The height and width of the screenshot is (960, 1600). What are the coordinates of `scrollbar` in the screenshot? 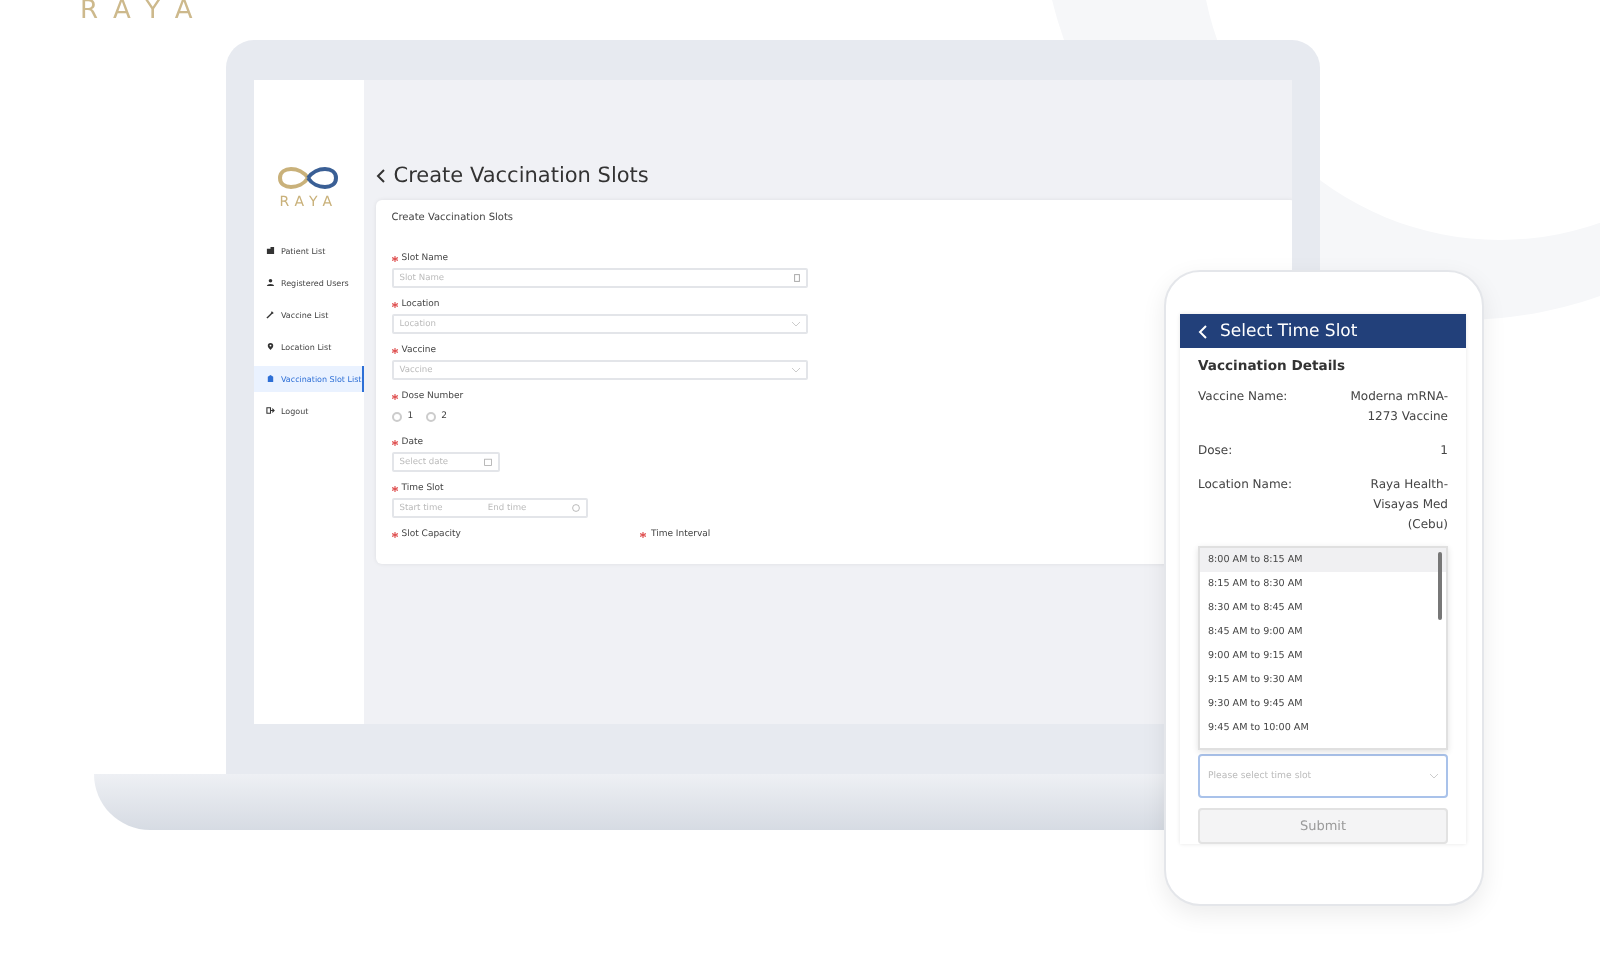 It's located at (1440, 586).